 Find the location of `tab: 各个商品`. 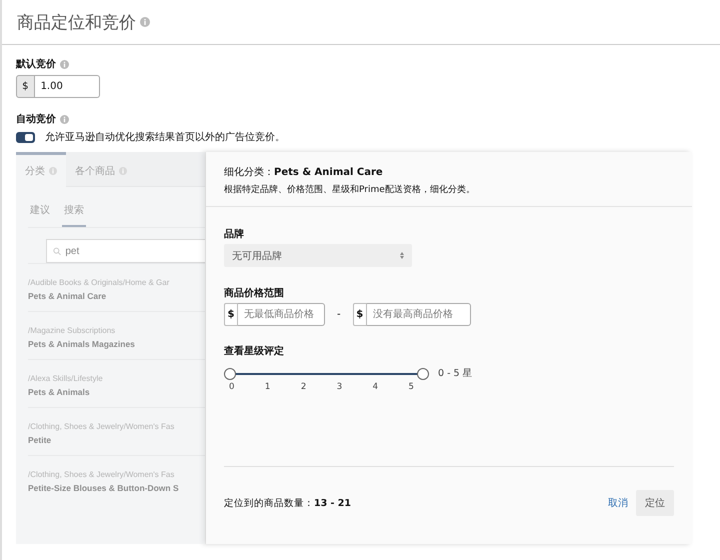

tab: 各个商品 is located at coordinates (135, 169).